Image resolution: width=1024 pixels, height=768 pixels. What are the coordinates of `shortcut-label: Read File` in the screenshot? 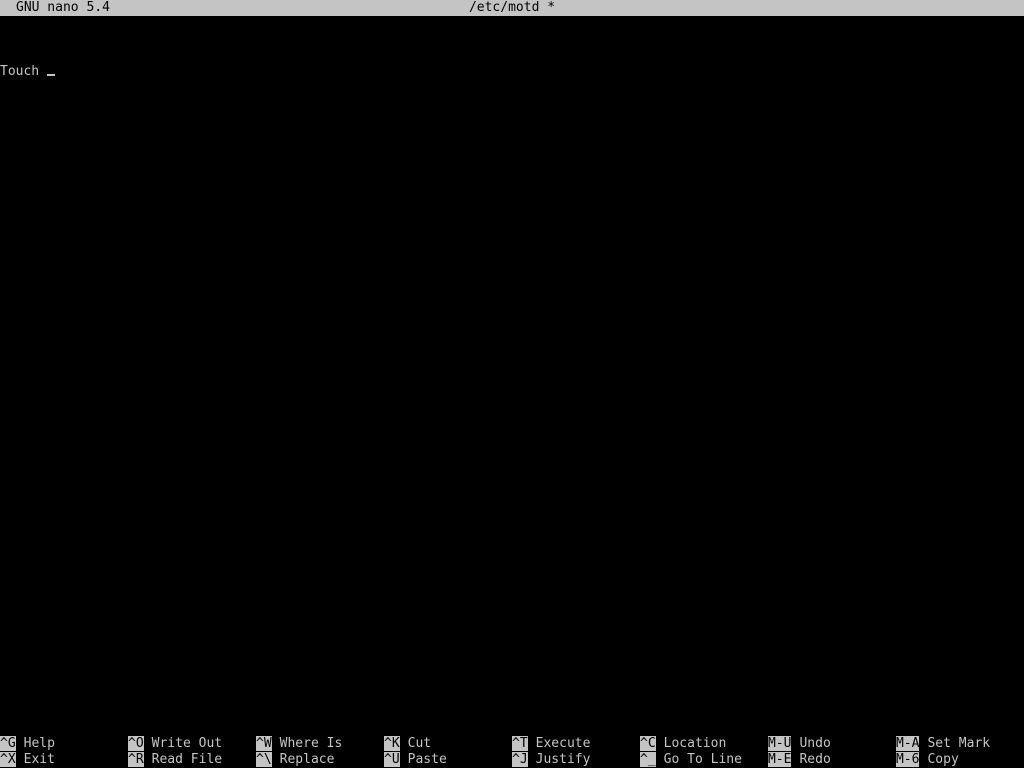 It's located at (187, 759).